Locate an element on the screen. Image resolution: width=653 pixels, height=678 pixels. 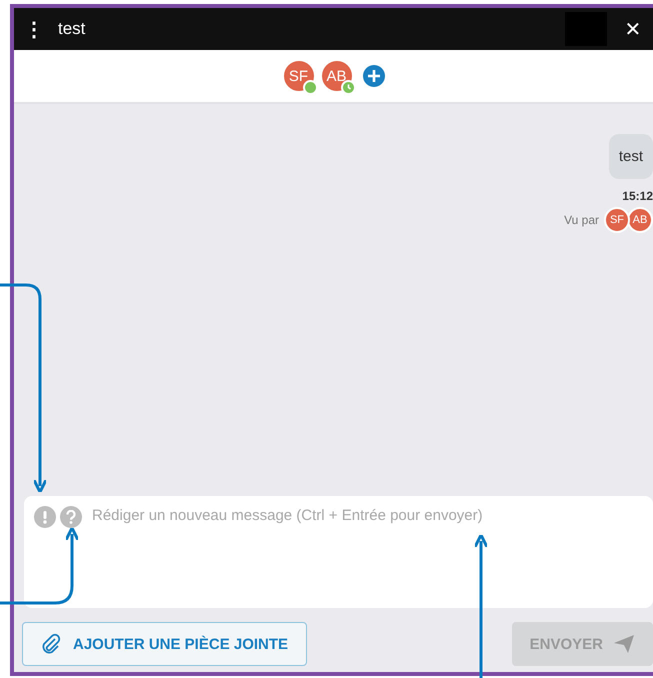
participant-avatar: SF is located at coordinates (299, 76).